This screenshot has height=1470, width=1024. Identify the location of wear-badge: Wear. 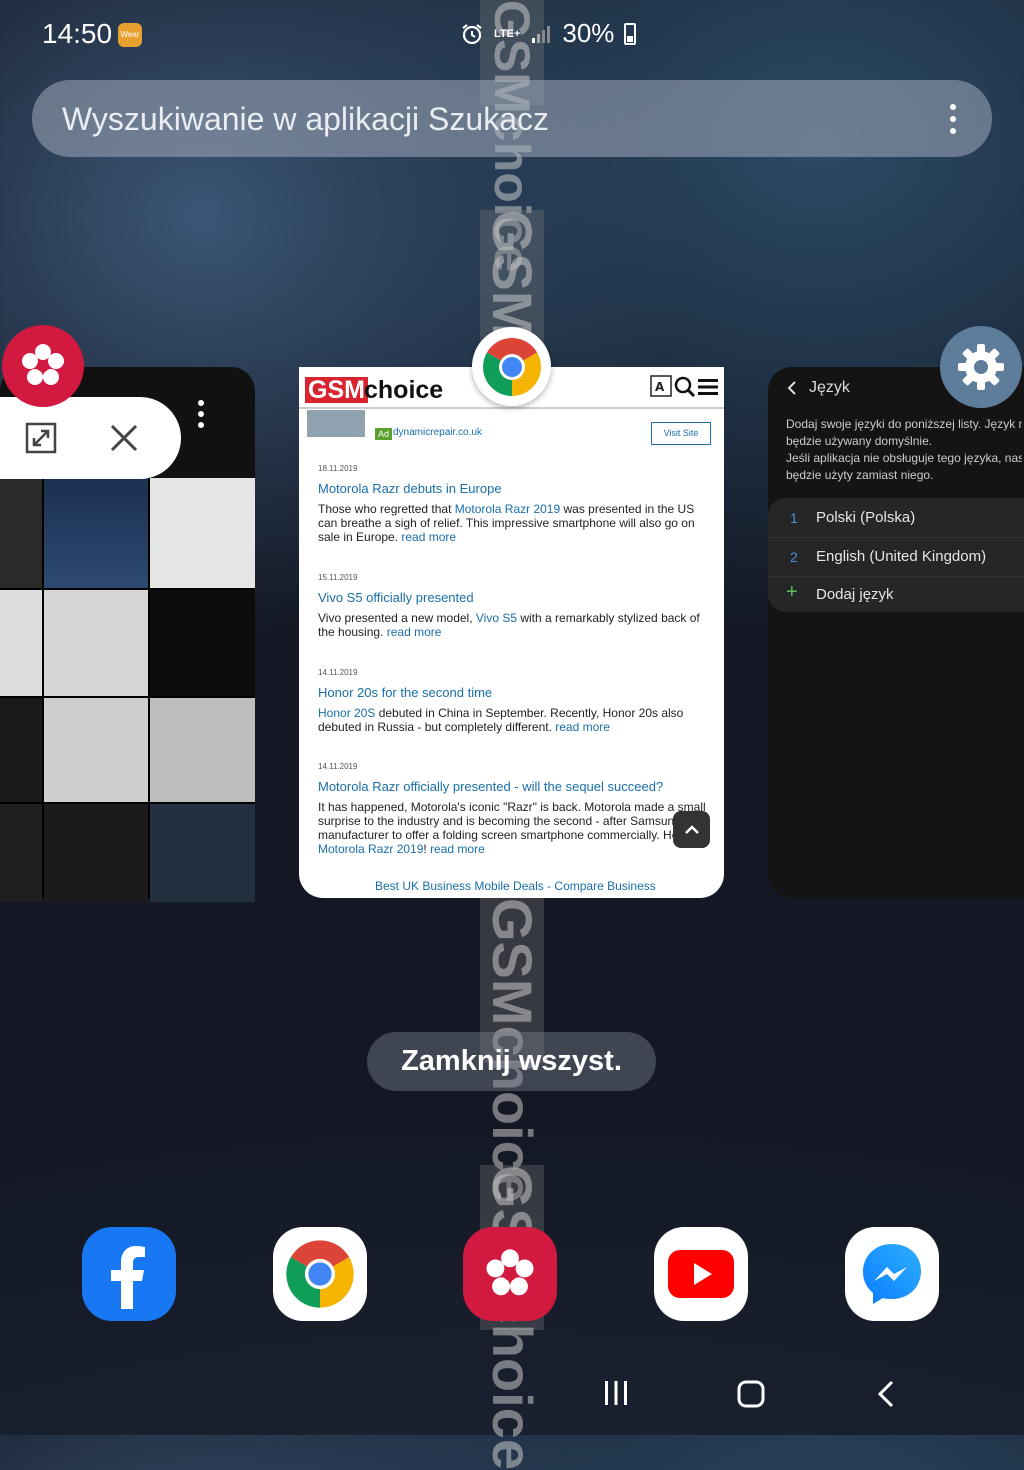
(130, 35).